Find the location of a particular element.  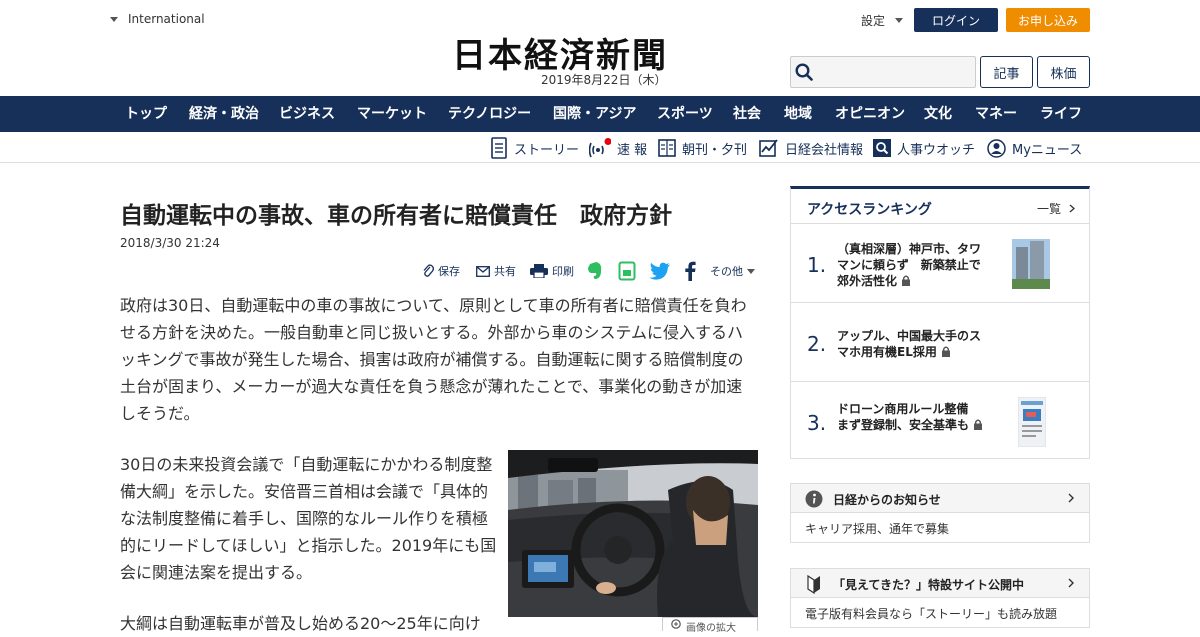

notice-header: 日経からのお知らせ is located at coordinates (940, 498).